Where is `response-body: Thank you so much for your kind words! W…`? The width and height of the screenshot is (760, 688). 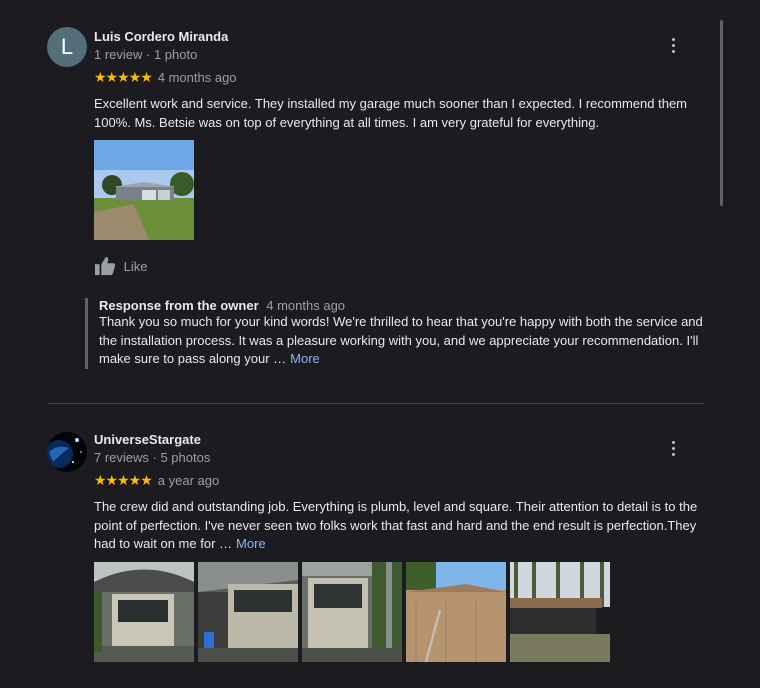 response-body: Thank you so much for your kind words! W… is located at coordinates (409, 341).